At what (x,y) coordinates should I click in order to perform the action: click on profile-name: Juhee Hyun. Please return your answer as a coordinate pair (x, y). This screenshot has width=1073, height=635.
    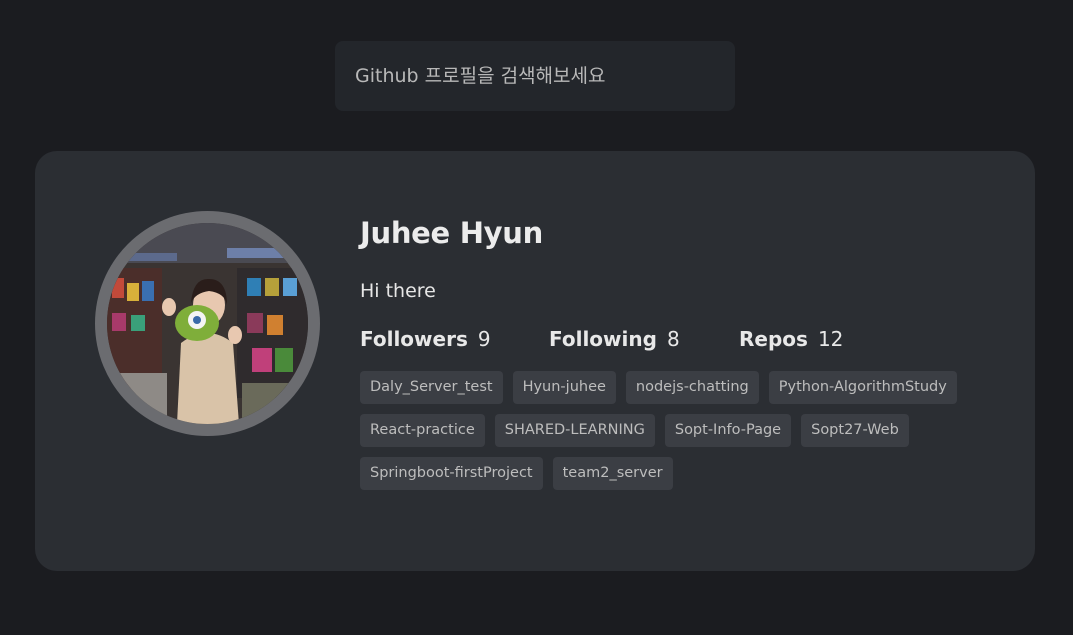
    Looking at the image, I should click on (451, 233).